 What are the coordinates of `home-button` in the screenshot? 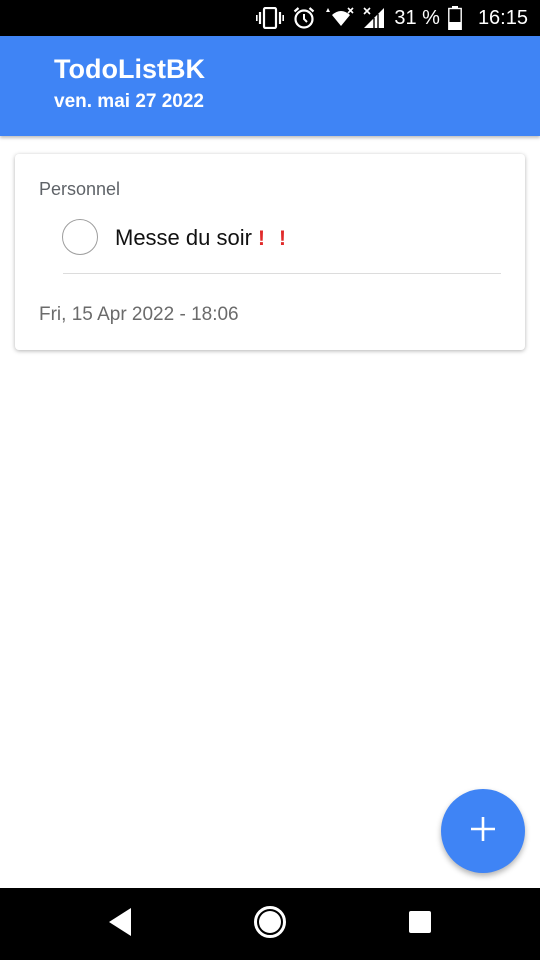 It's located at (270, 924).